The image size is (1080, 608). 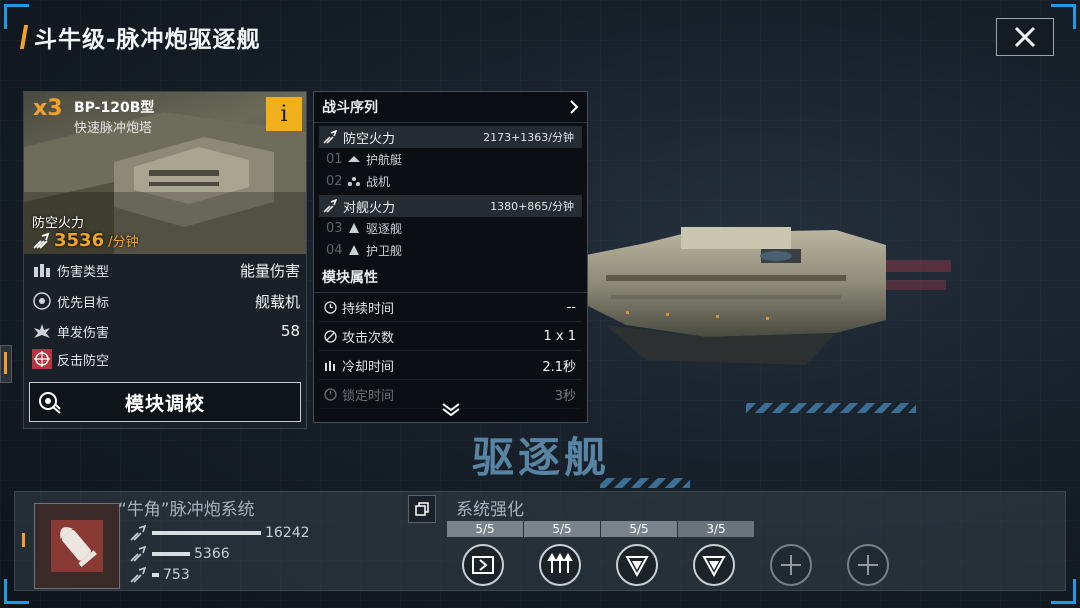 What do you see at coordinates (334, 181) in the screenshot?
I see `target-order: 02` at bounding box center [334, 181].